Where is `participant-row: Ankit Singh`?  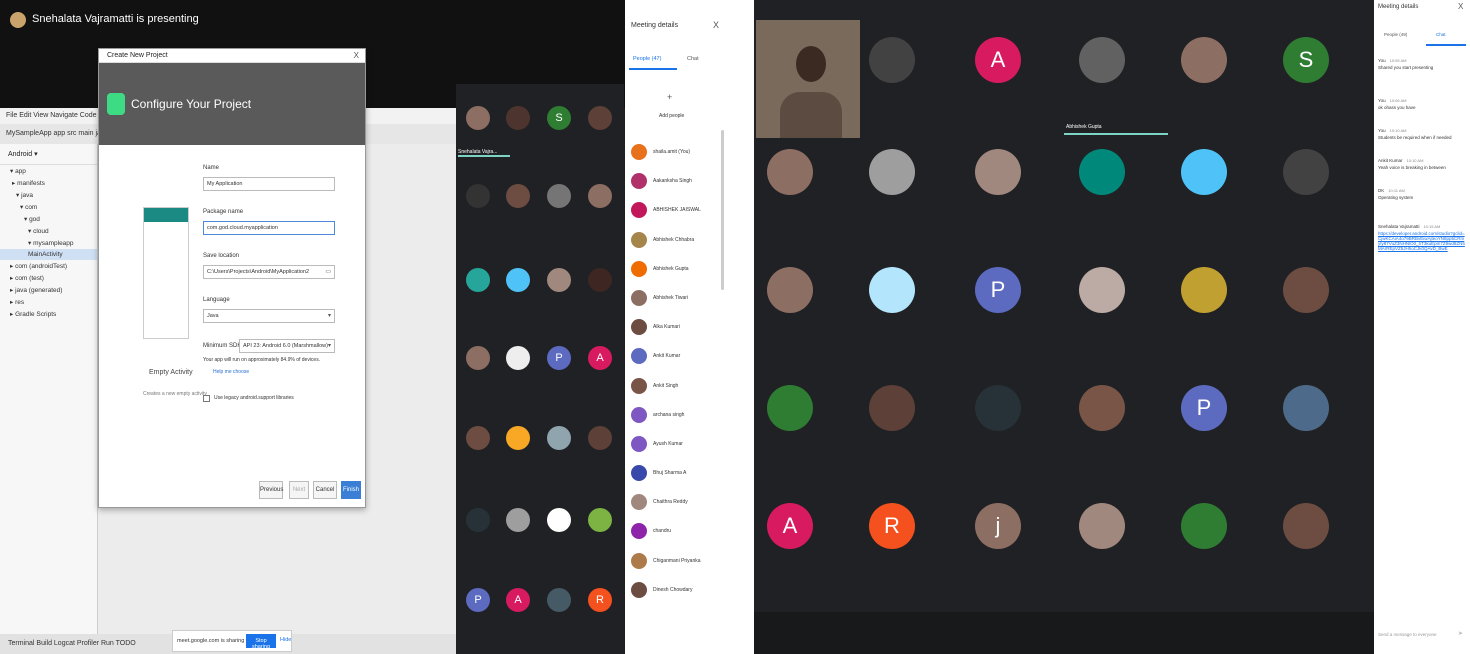
participant-row: Ankit Singh is located at coordinates (673, 388).